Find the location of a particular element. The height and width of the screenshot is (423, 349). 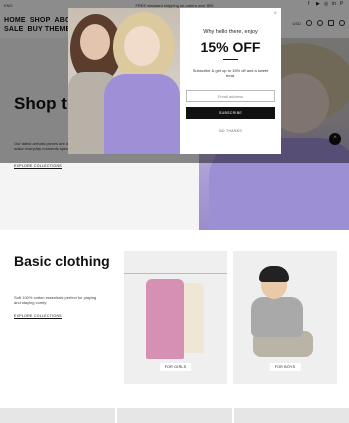

section-explore-link: EXPLORE COLLECTIONS is located at coordinates (38, 316).